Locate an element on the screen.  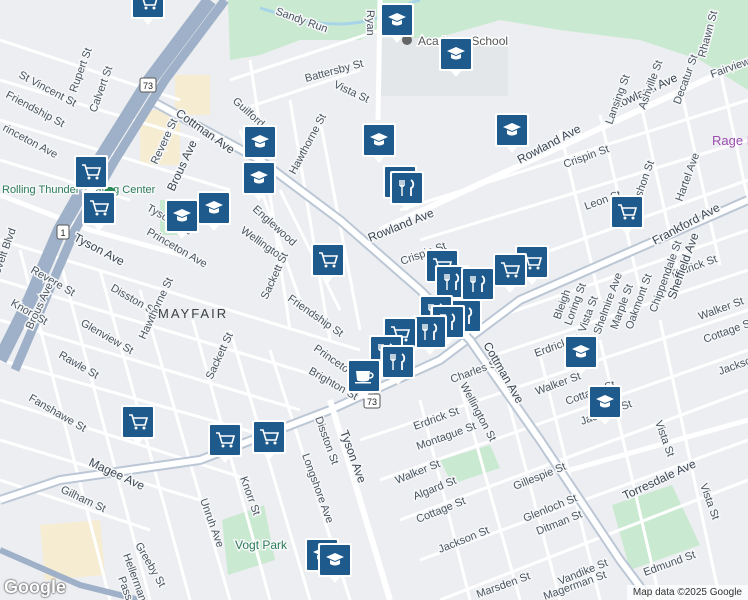
area-label-mayfair: MAYFAIR is located at coordinates (193, 313).